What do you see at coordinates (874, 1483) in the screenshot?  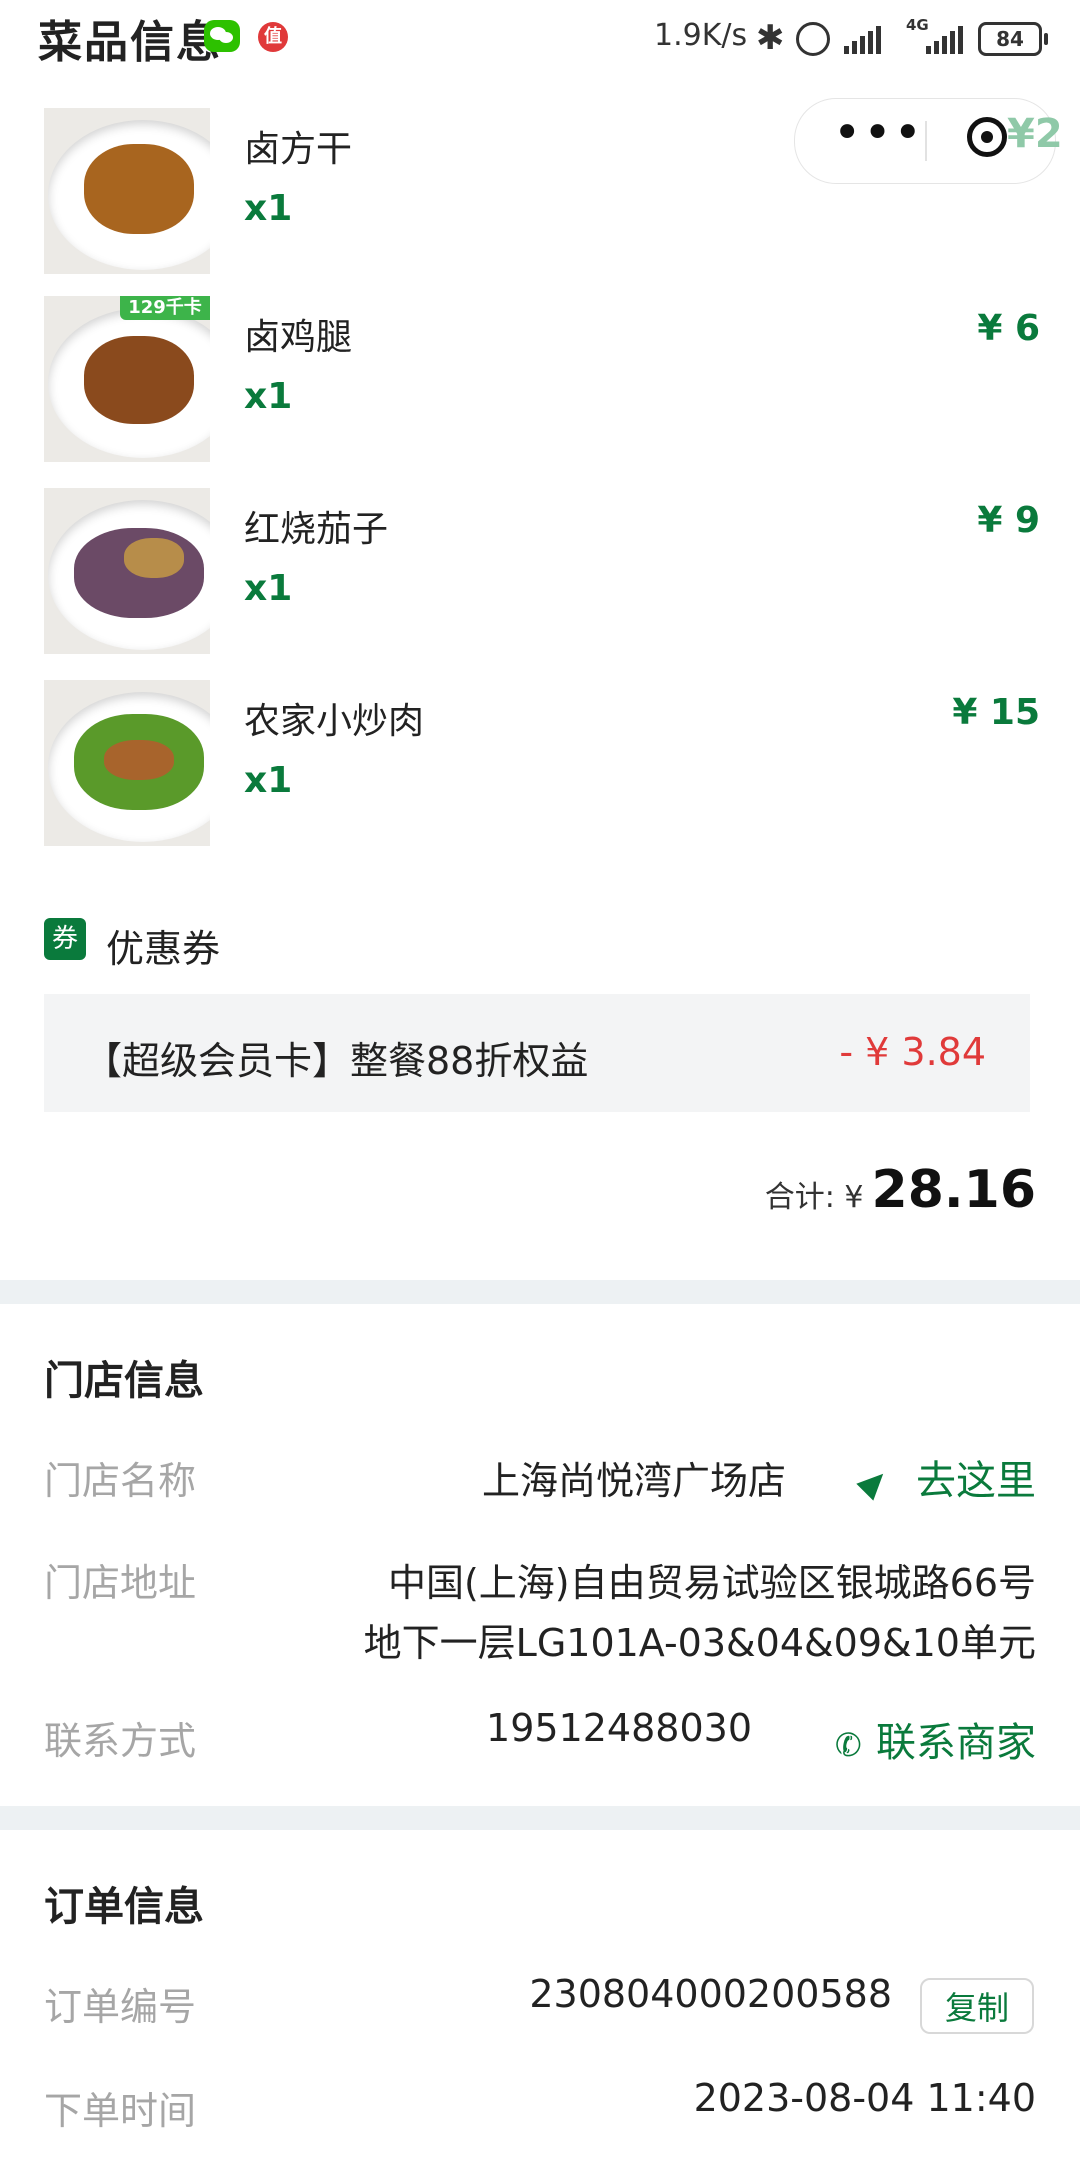 I see `navigation-arrow-icon` at bounding box center [874, 1483].